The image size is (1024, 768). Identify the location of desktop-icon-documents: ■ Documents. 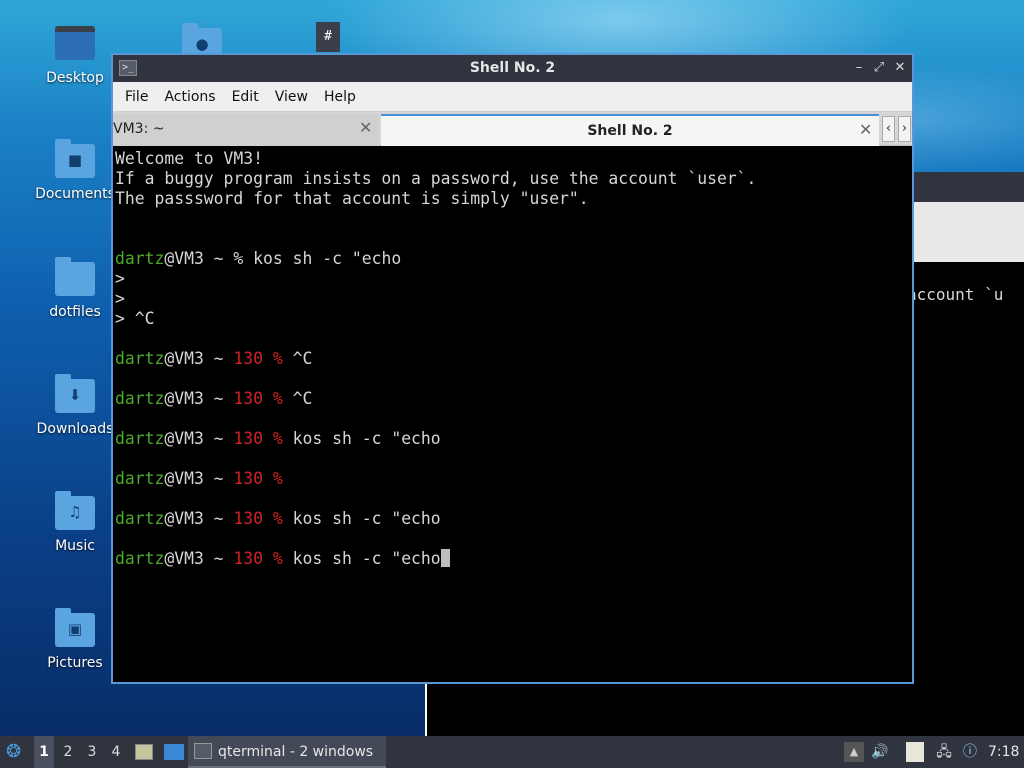
(75, 170).